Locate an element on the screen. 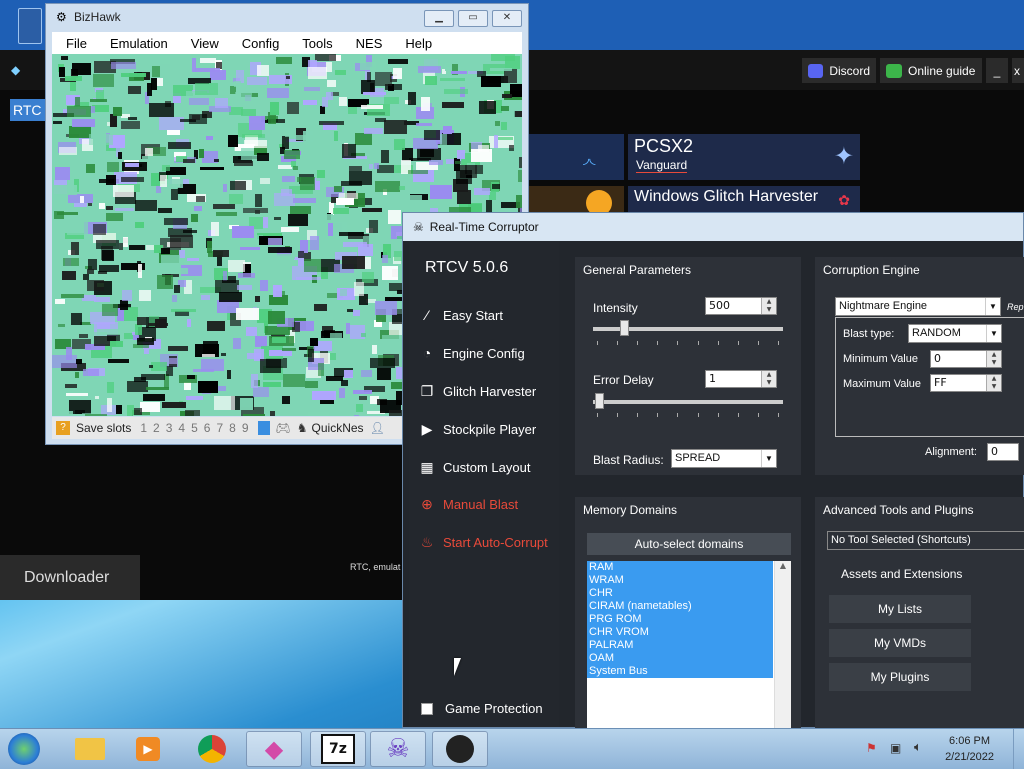  glitch-harvester-tile: Windows Glitch Harvester ✿ is located at coordinates (744, 199).